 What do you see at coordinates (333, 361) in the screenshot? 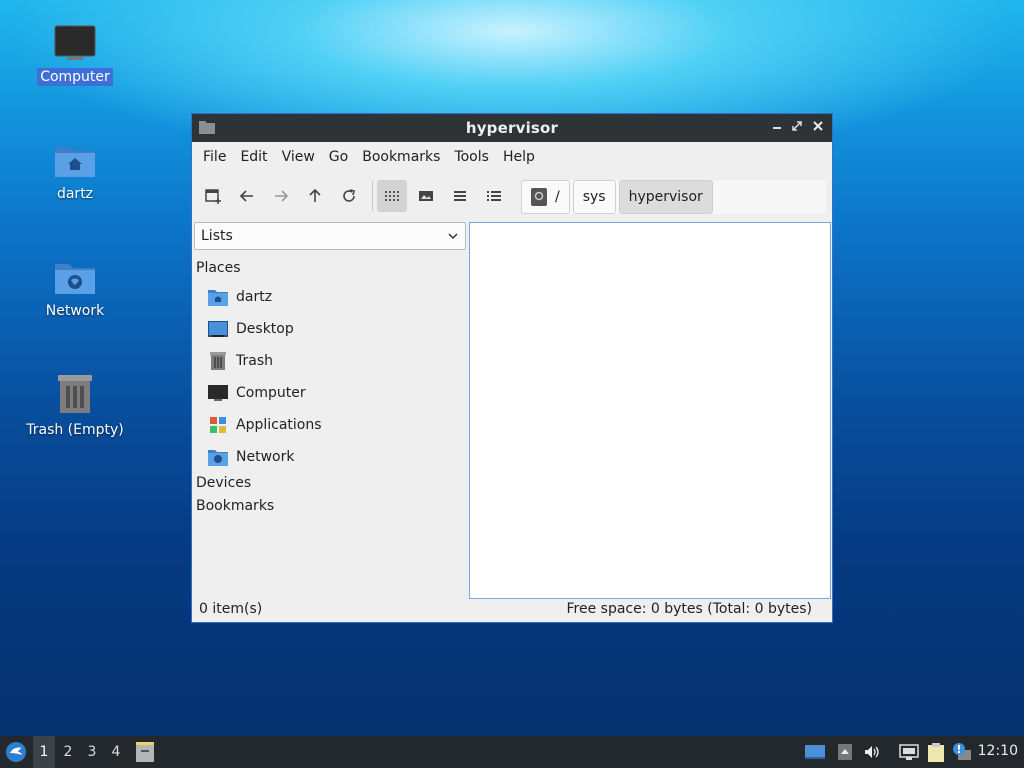
I see `sidebar-item-trash: Trash` at bounding box center [333, 361].